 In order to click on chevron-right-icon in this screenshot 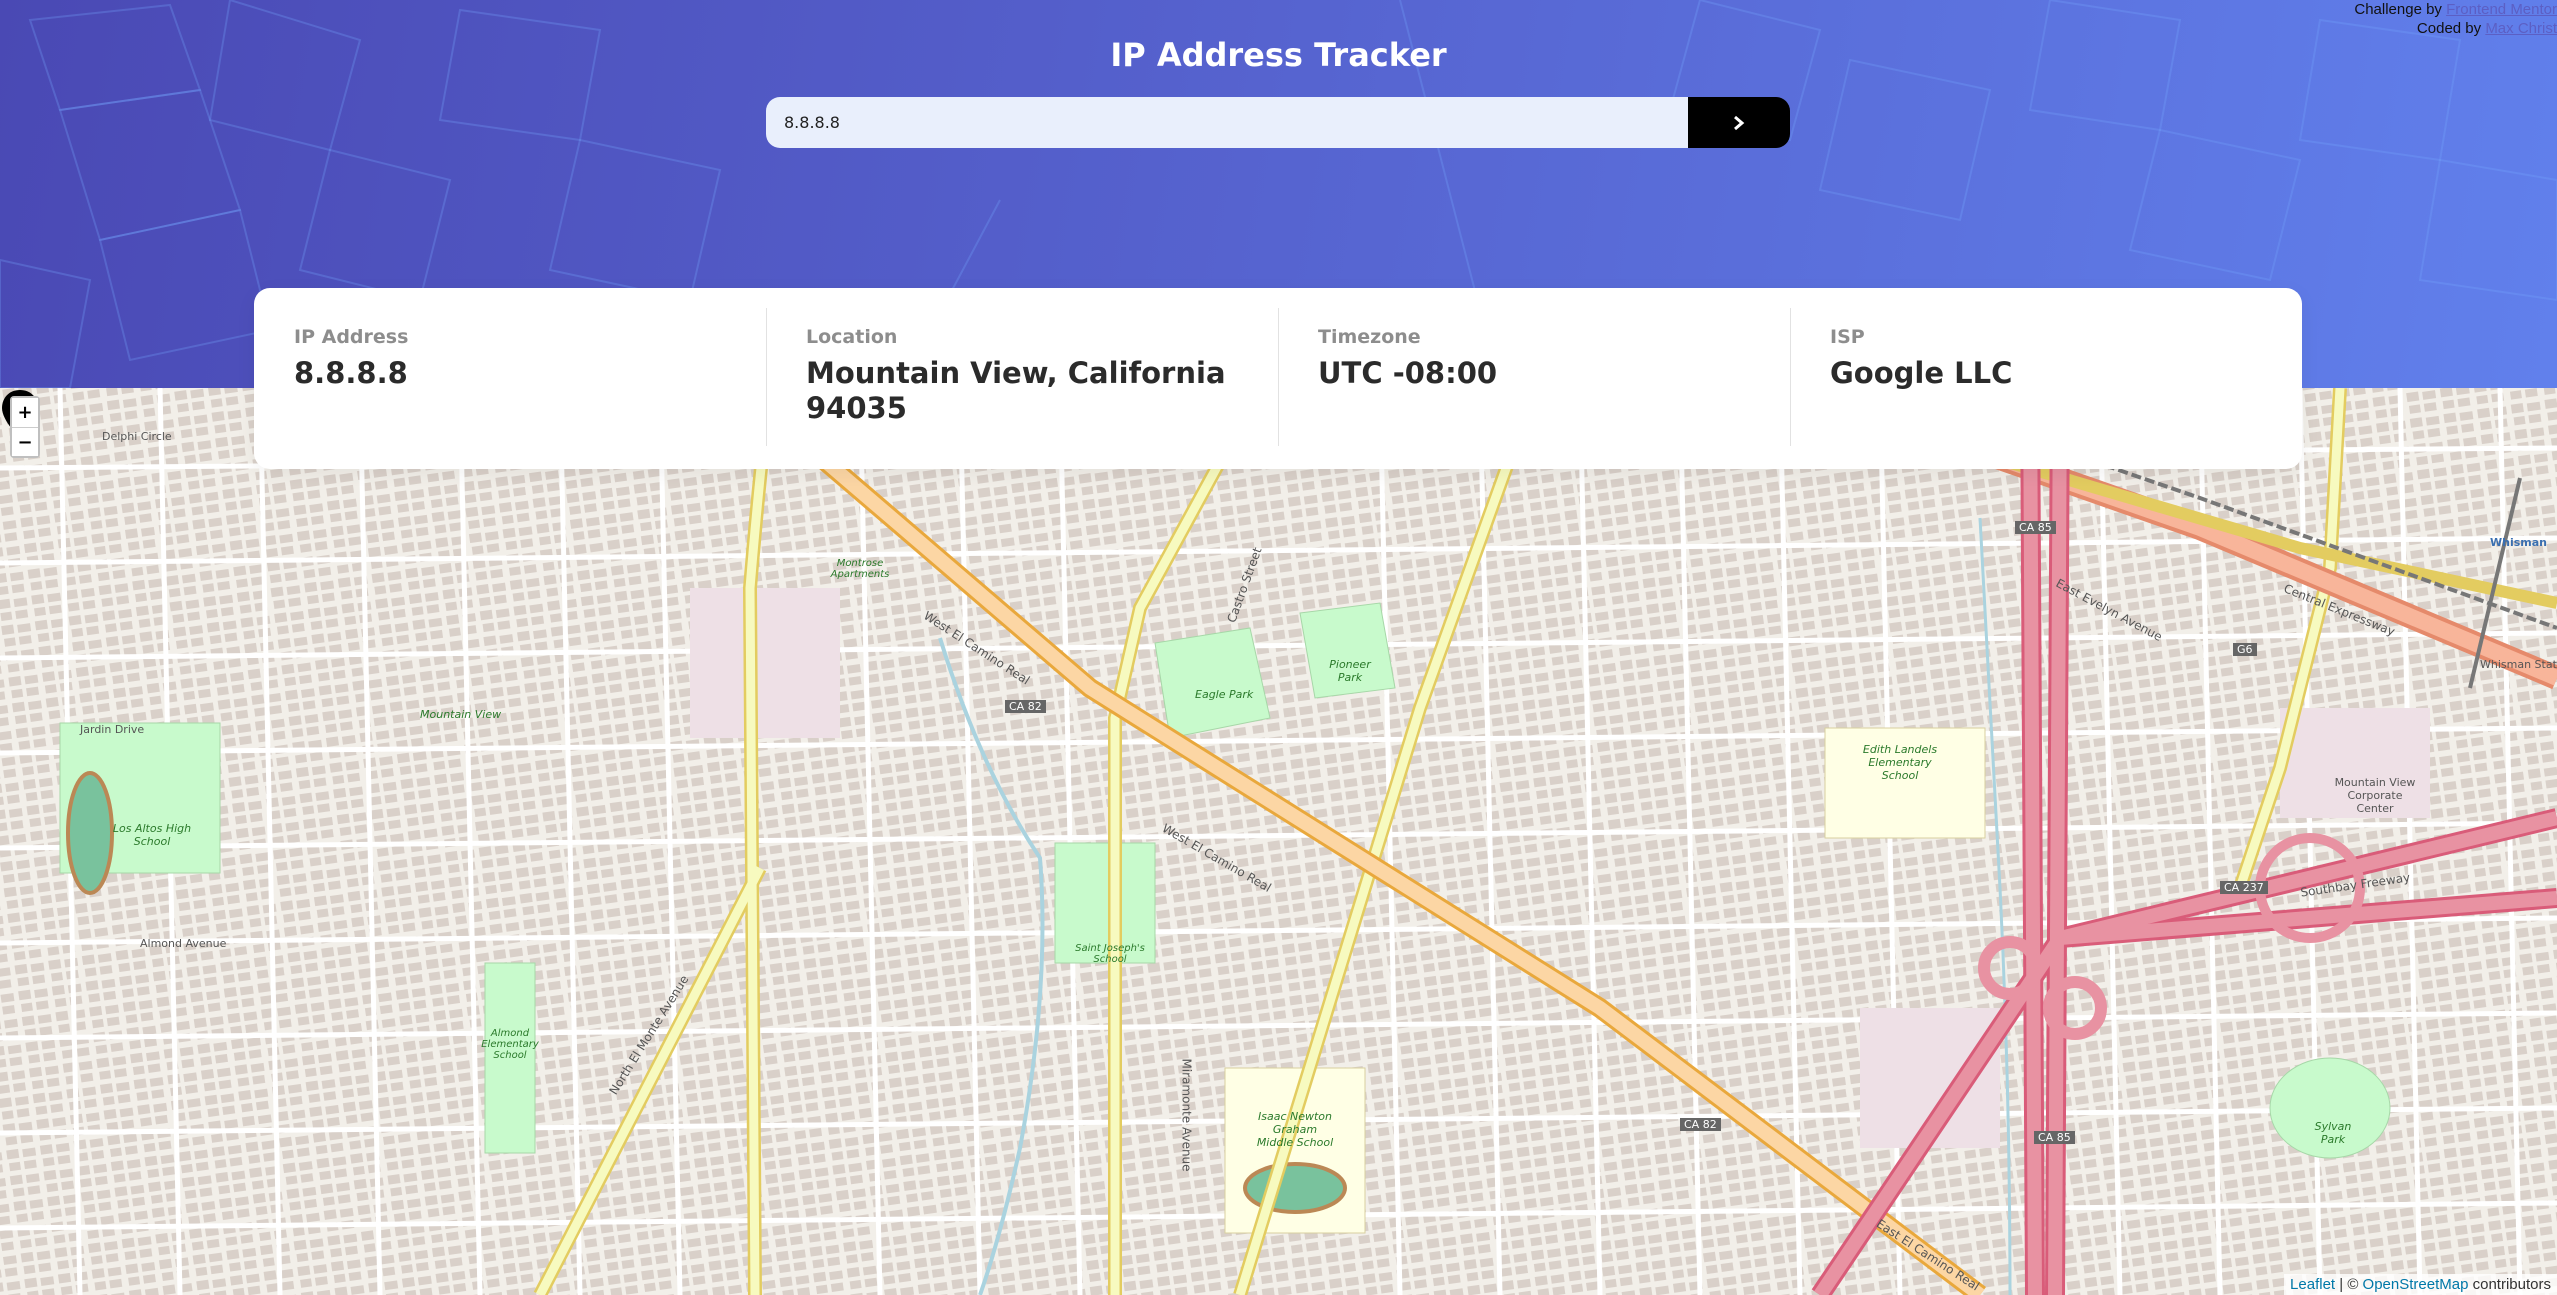, I will do `click(1739, 122)`.